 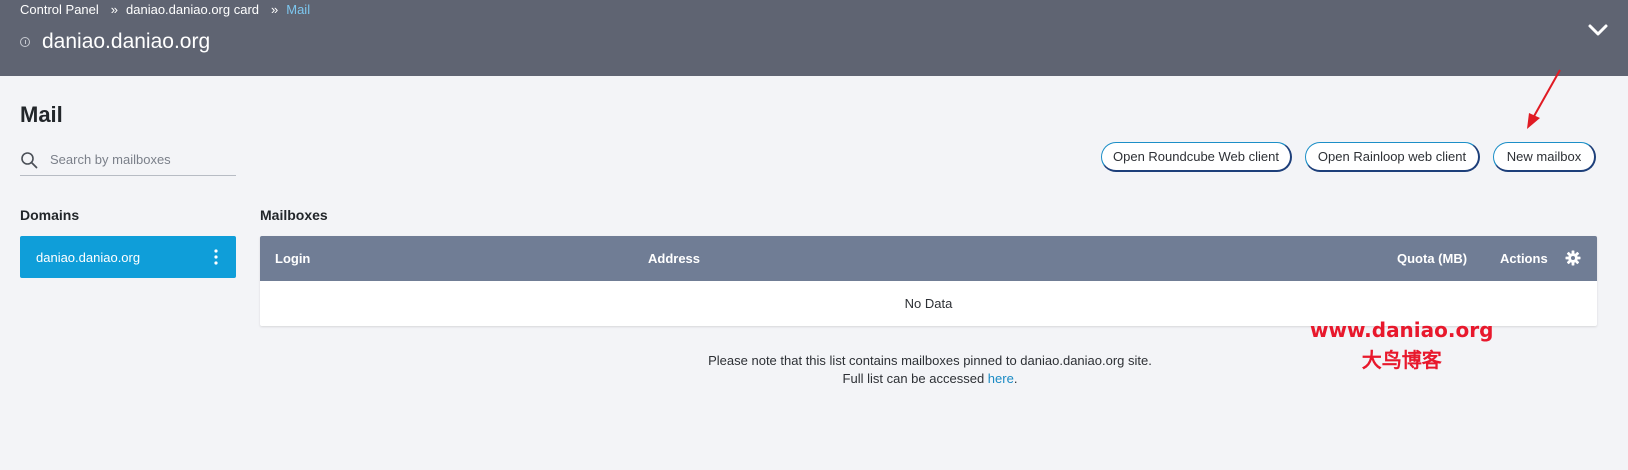 What do you see at coordinates (59, 9) in the screenshot?
I see `breadcrumb-control-panel: Control Panel` at bounding box center [59, 9].